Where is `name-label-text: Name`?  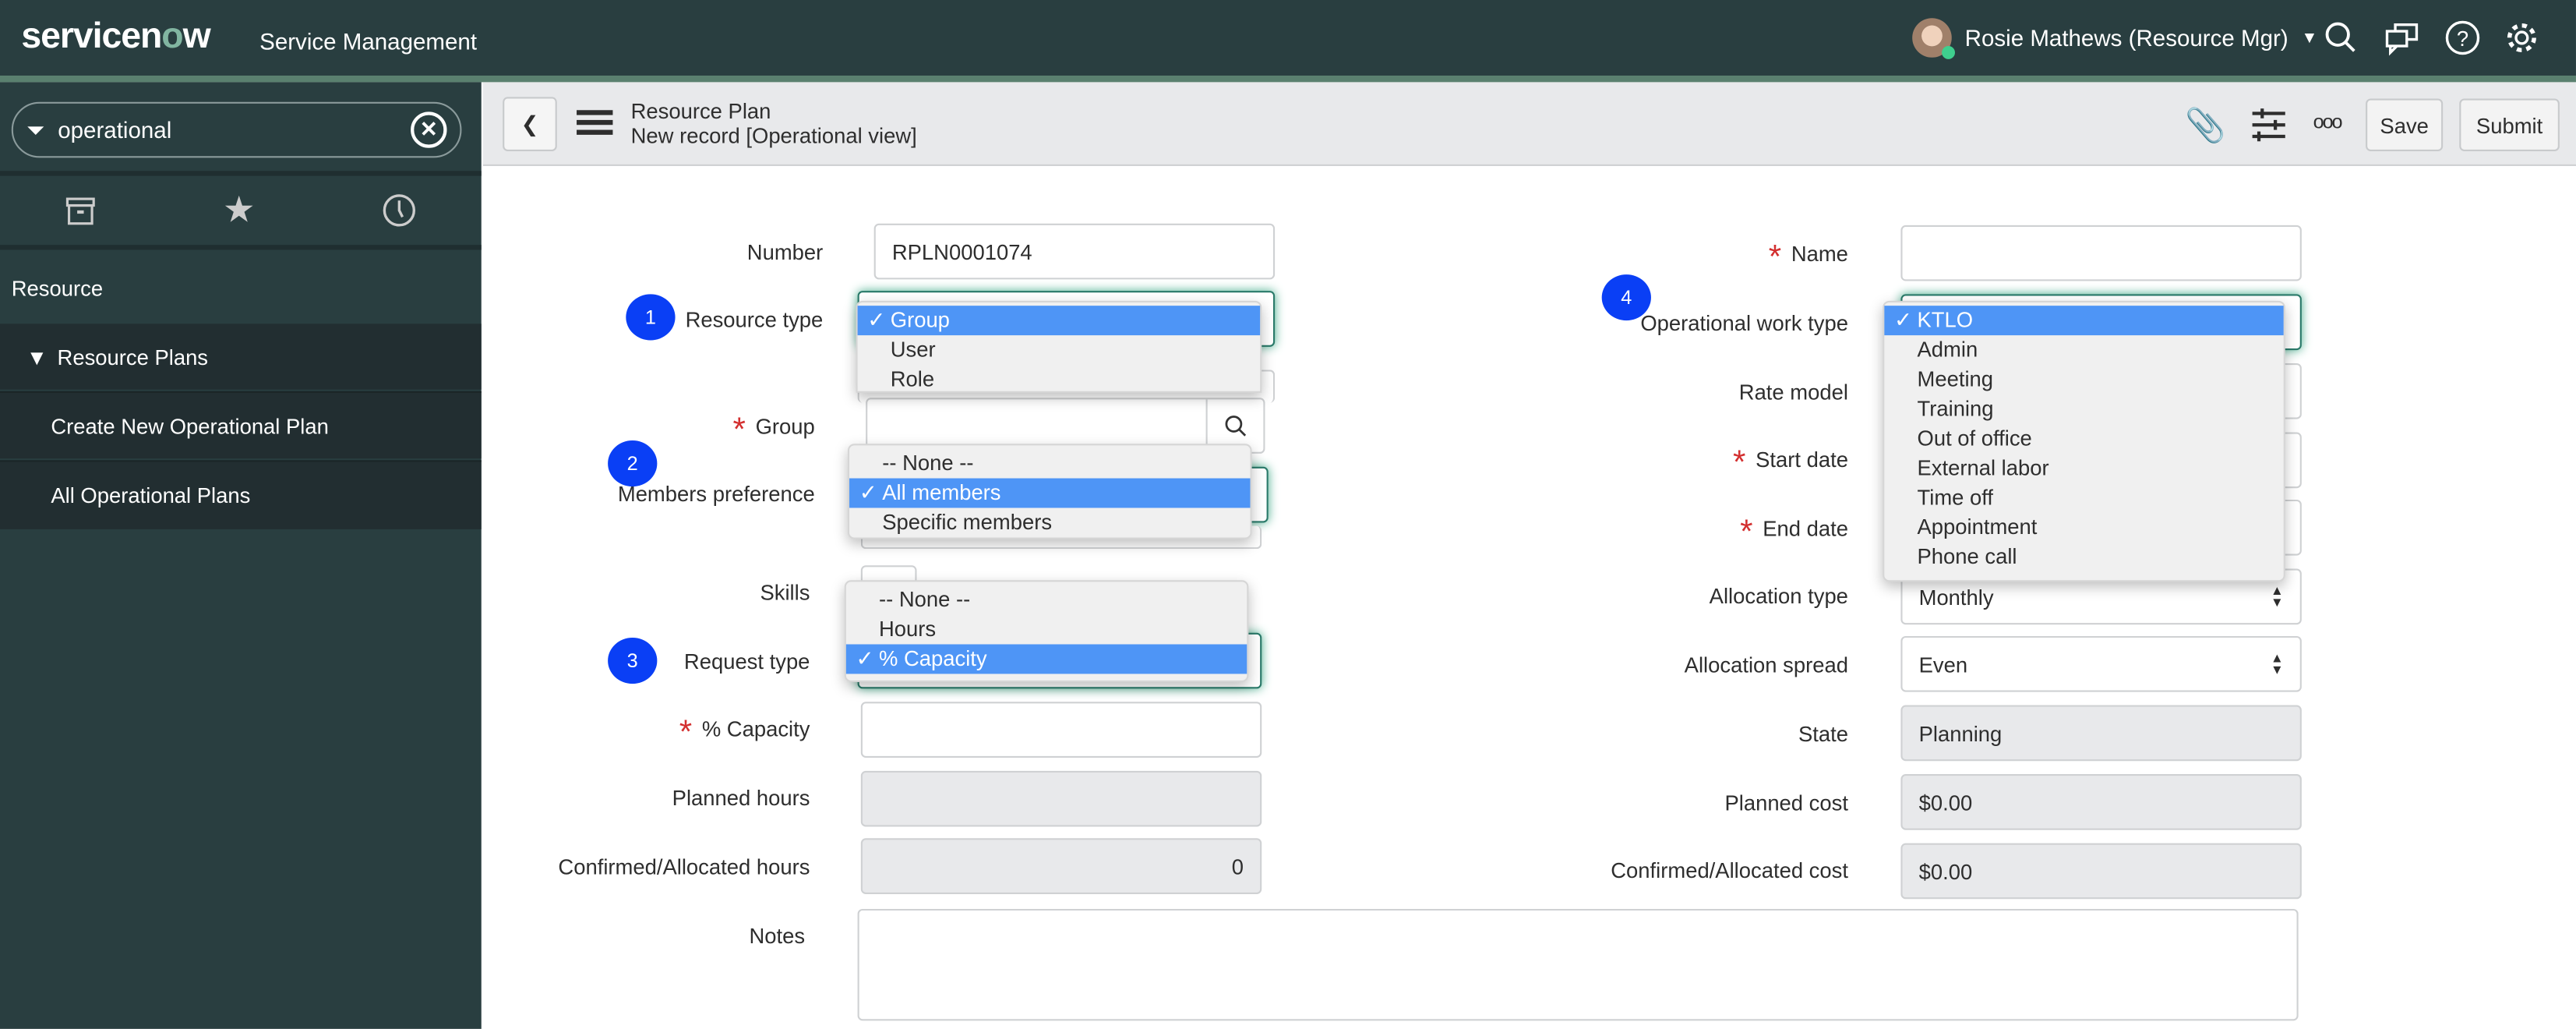
name-label-text: Name is located at coordinates (1819, 254).